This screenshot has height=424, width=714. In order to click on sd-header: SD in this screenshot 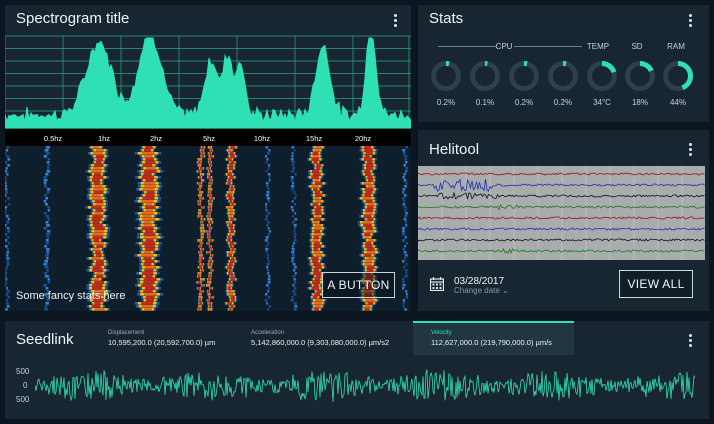, I will do `click(637, 46)`.